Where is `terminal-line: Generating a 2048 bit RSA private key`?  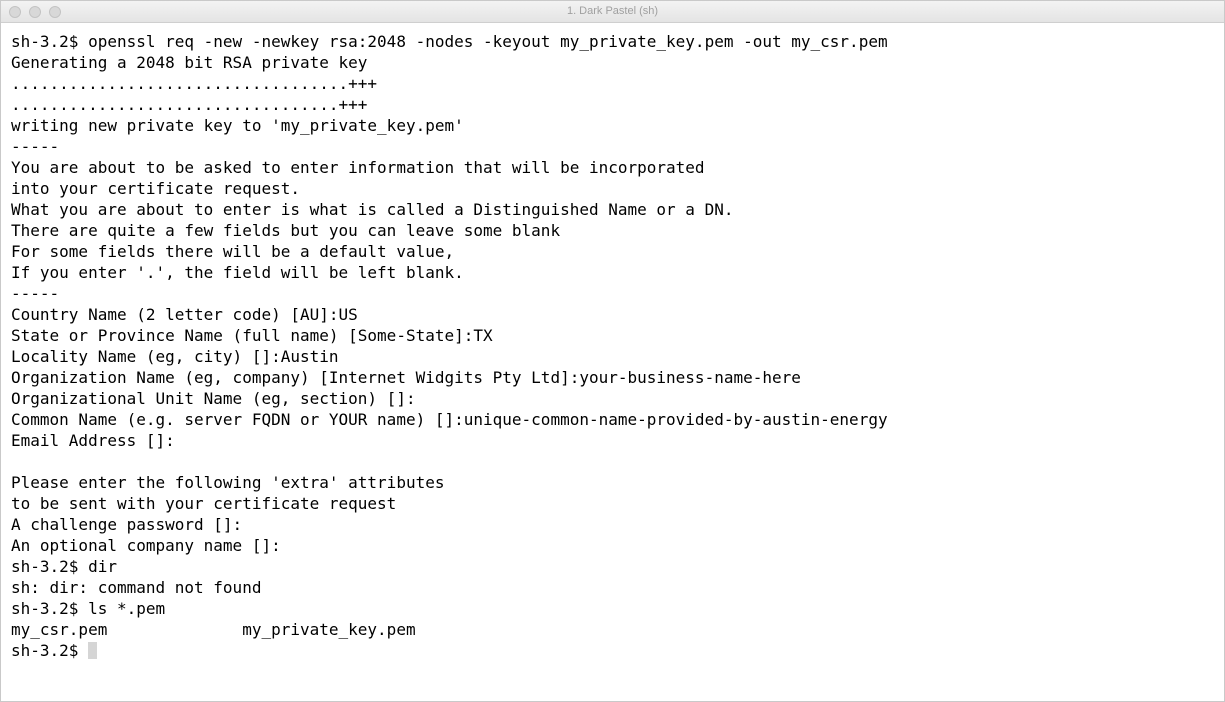 terminal-line: Generating a 2048 bit RSA private key is located at coordinates (189, 62).